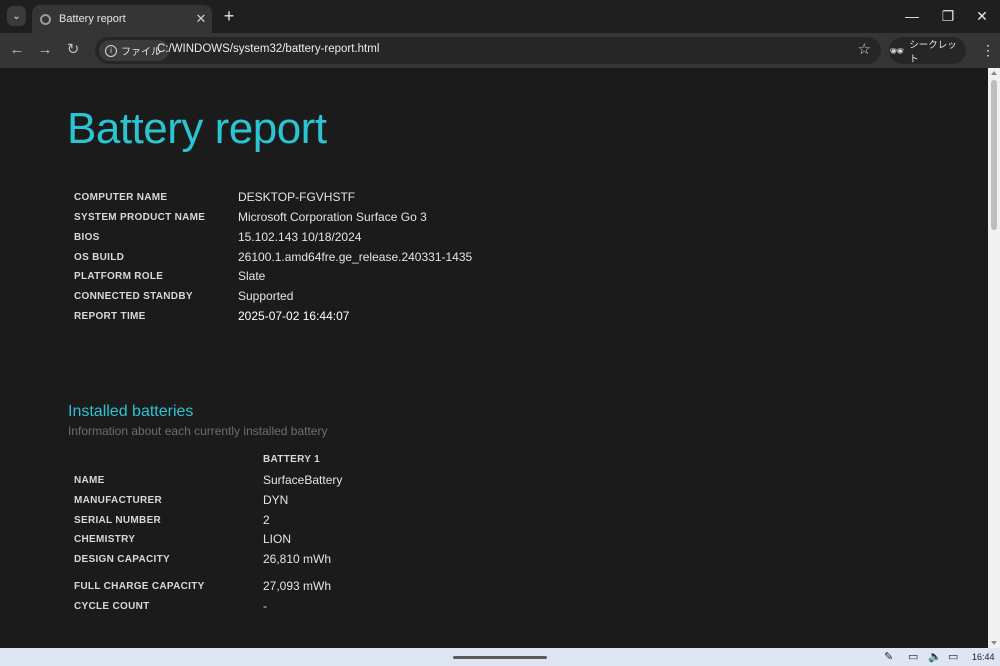 The height and width of the screenshot is (666, 1000). I want to click on info-row-platform-role: PLATFORM ROLE Slate, so click(169, 276).